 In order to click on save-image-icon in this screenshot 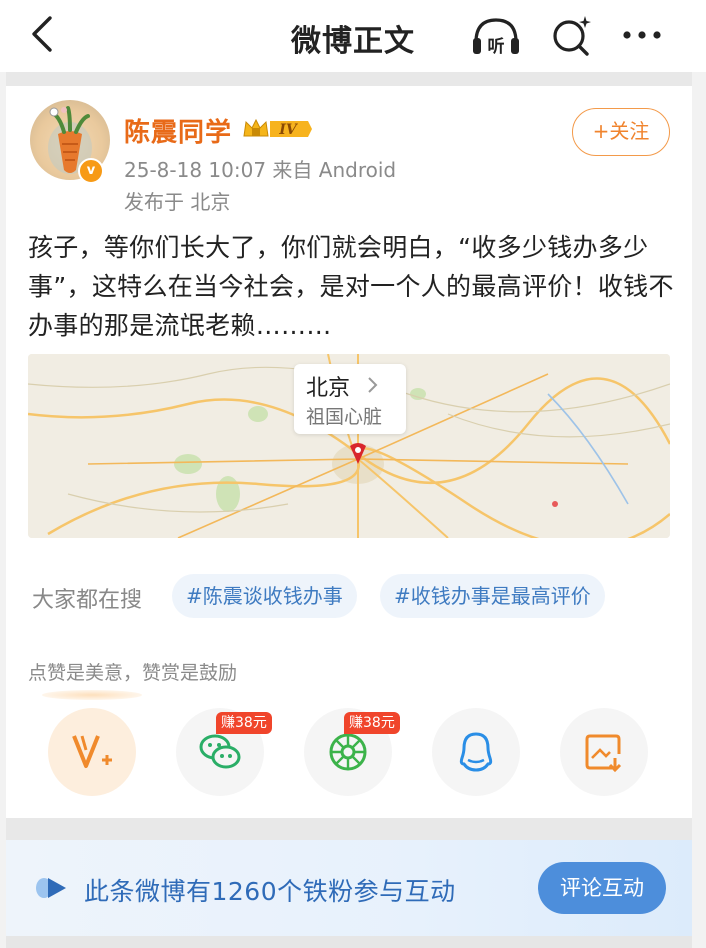, I will do `click(603, 753)`.